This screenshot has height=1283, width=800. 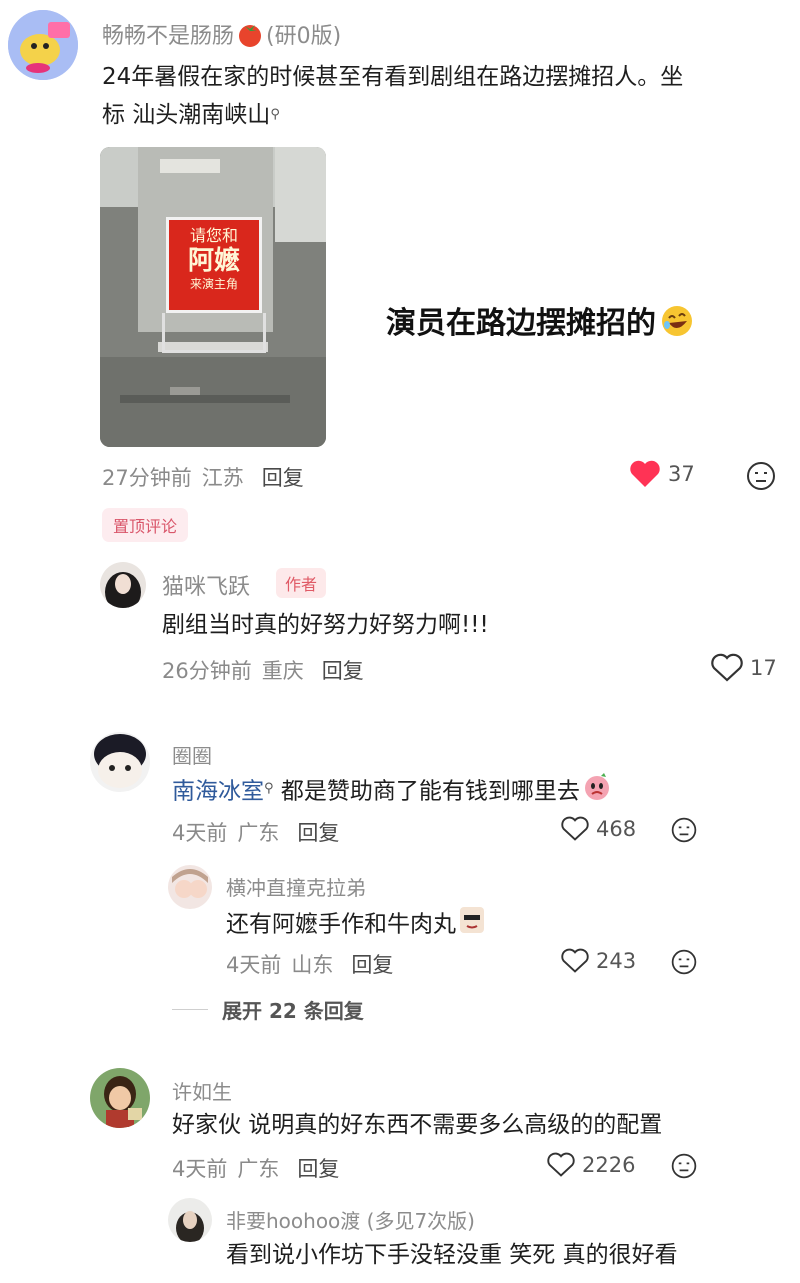 I want to click on like-button: 243, so click(x=598, y=961).